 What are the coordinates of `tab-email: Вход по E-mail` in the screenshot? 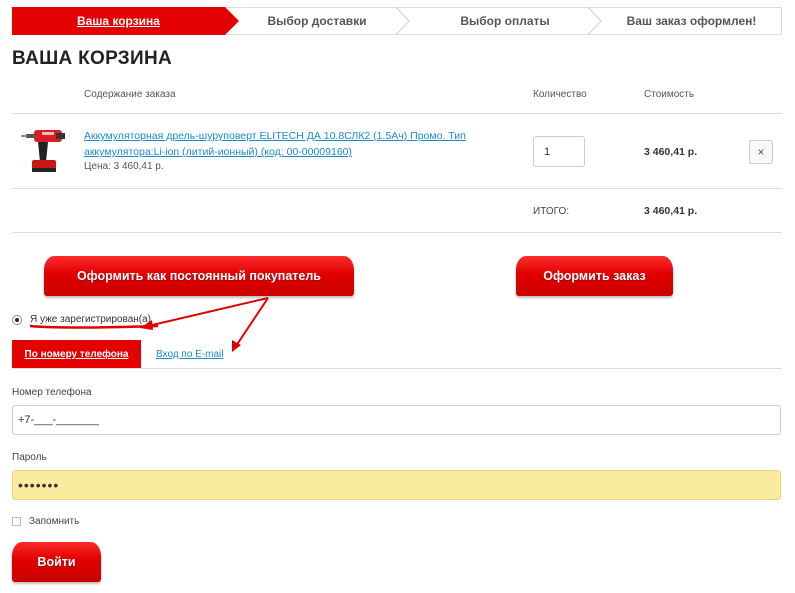 It's located at (190, 354).